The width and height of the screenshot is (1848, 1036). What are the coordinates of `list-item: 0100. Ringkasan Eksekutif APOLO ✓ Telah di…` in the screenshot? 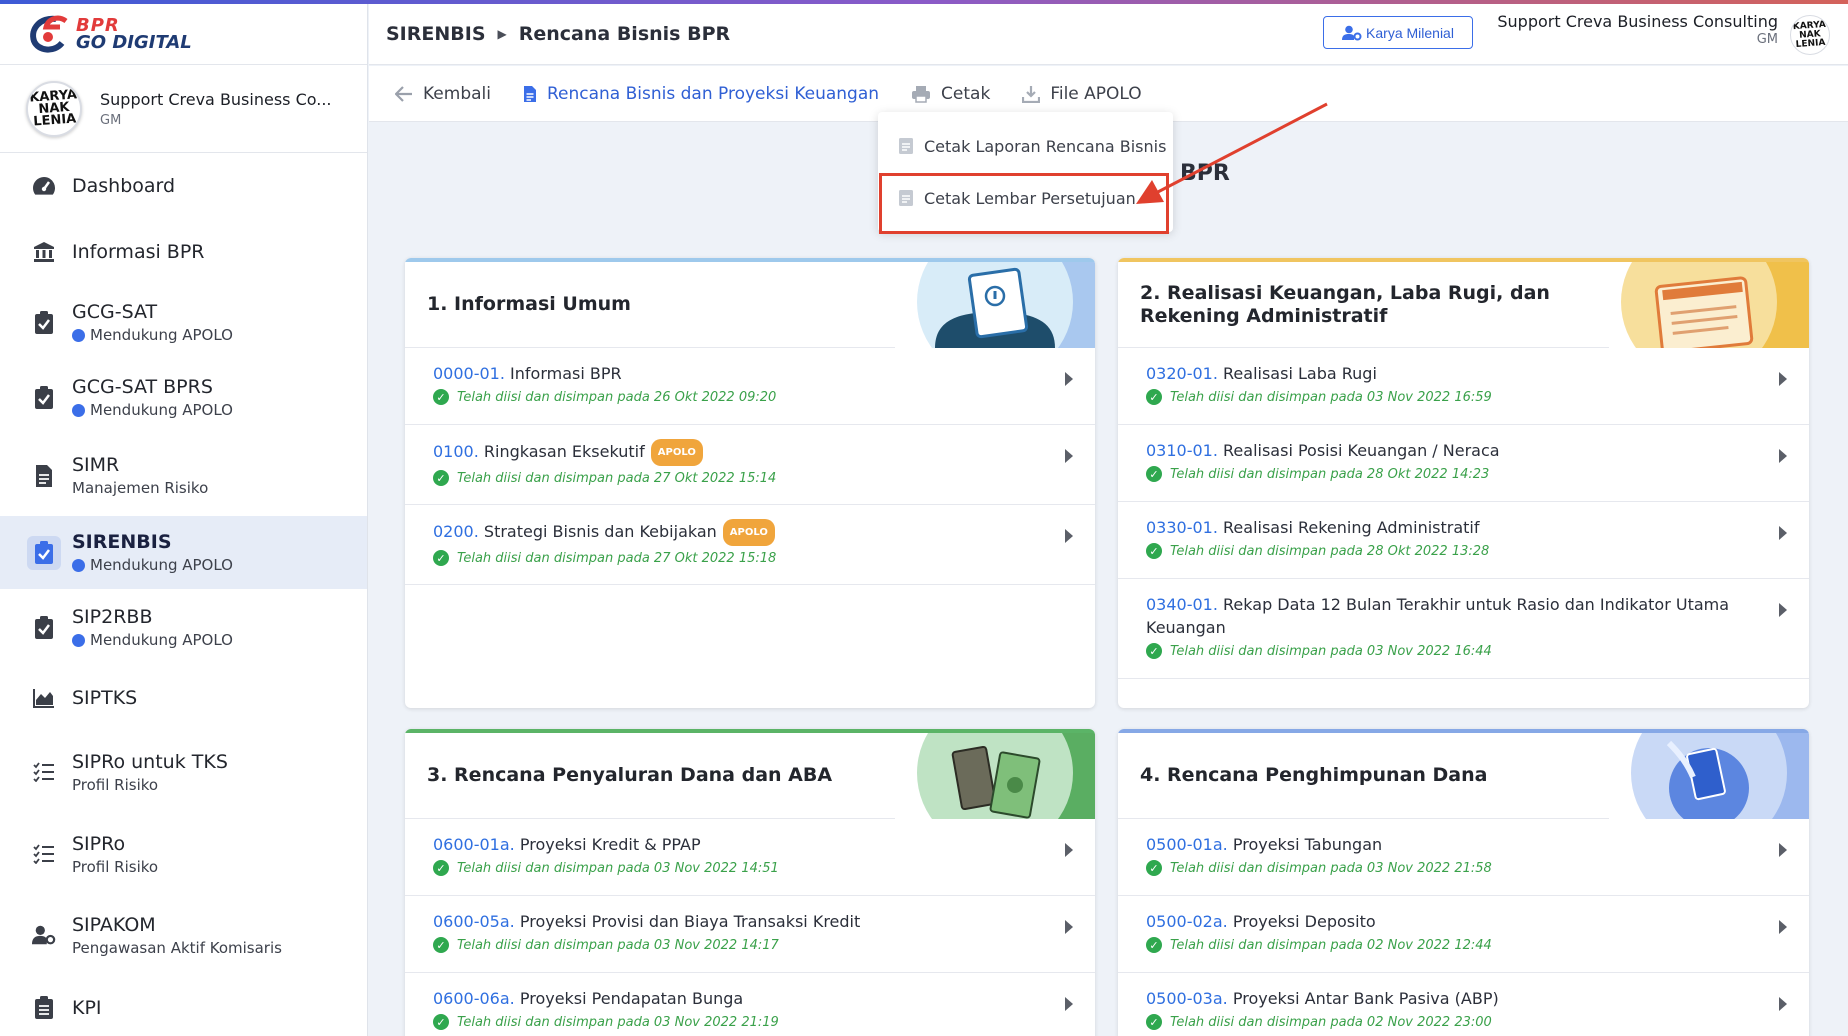 It's located at (750, 465).